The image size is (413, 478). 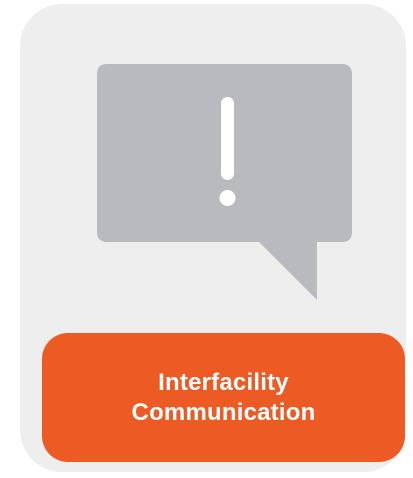 I want to click on exclamation-bar, so click(x=227, y=138).